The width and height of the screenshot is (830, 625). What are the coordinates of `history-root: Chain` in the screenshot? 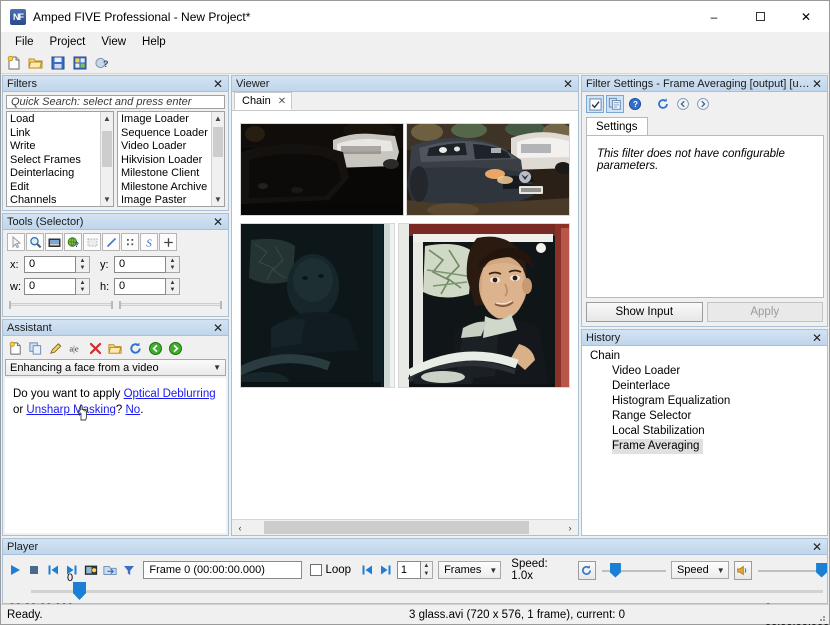 It's located at (704, 356).